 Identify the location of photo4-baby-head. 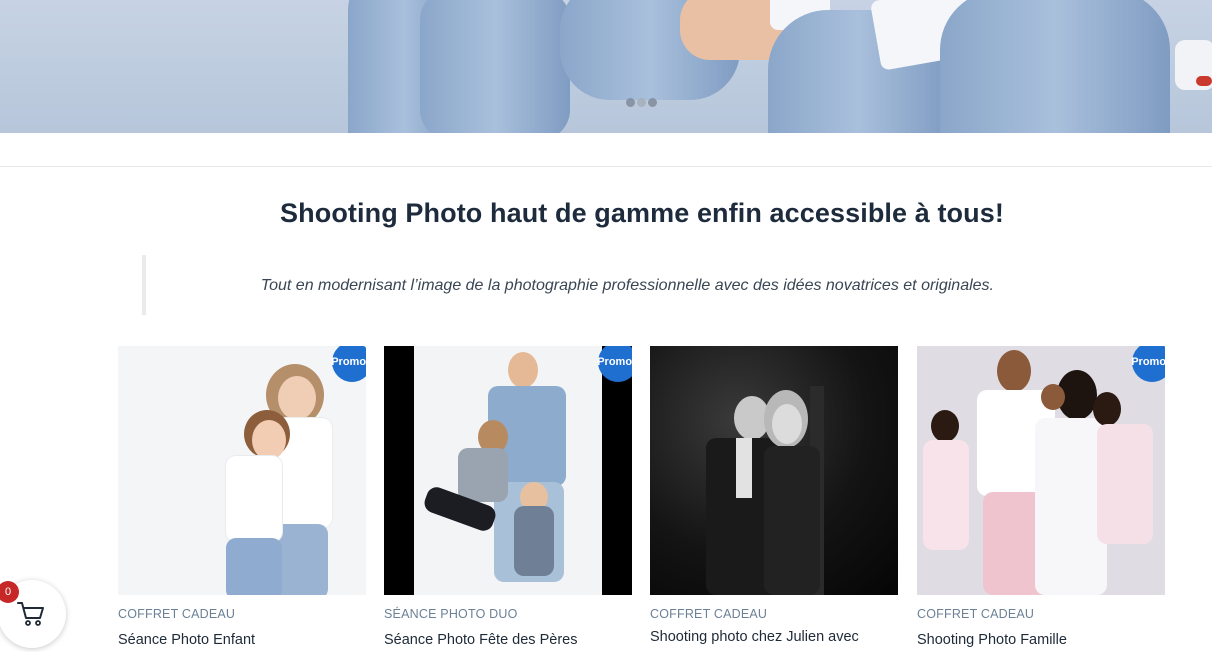
(1053, 397).